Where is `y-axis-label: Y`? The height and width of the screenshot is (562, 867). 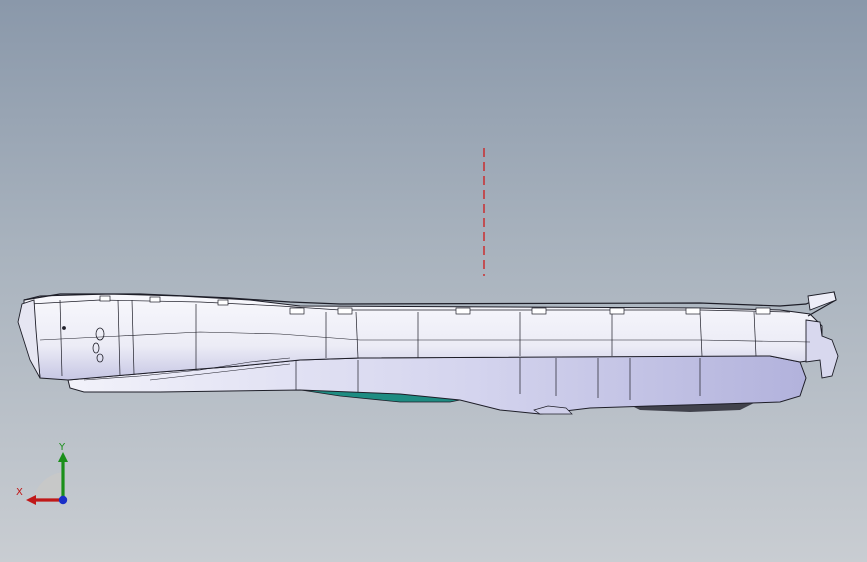 y-axis-label: Y is located at coordinates (62, 447).